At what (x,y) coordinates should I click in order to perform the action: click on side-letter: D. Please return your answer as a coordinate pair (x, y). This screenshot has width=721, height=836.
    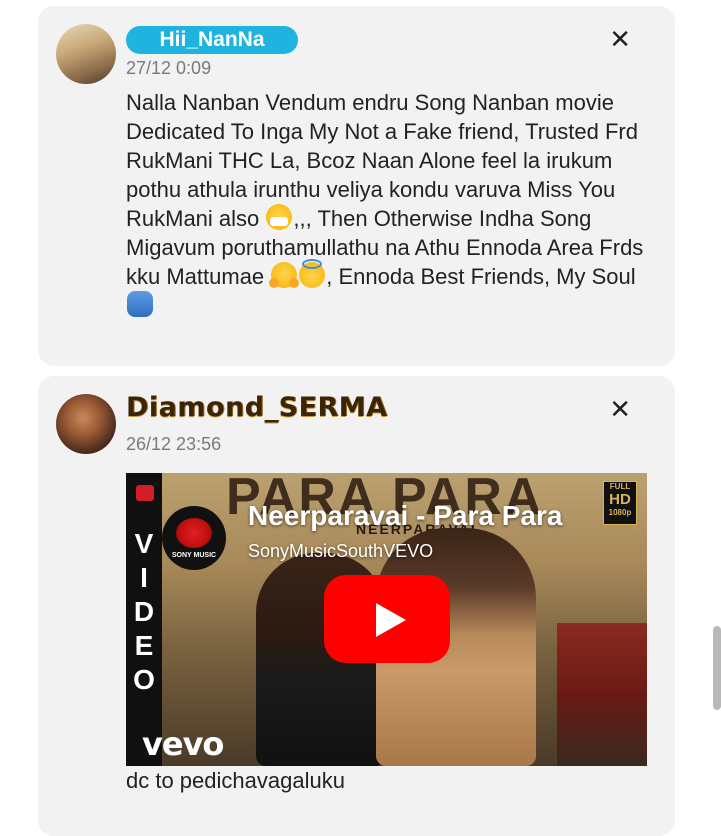
    Looking at the image, I should click on (144, 611).